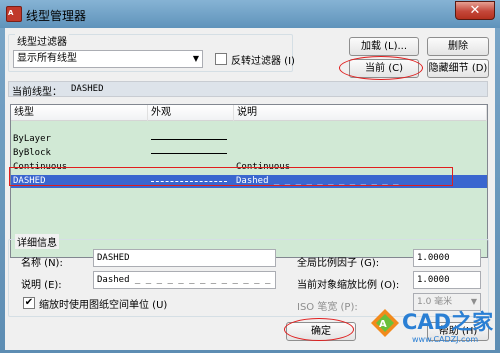 This screenshot has width=500, height=353. Describe the element at coordinates (327, 307) in the screenshot. I see `iso-pen-width-label: ISO 笔宽 (P):` at that location.